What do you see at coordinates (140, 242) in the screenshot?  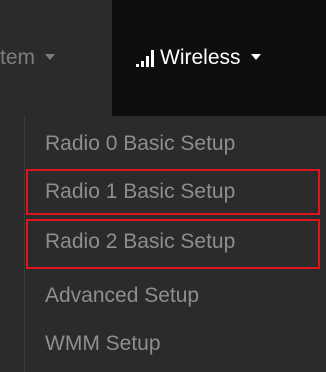 I see `menu-item-radio-2-basic-setup: Radio 2 Basic Setup` at bounding box center [140, 242].